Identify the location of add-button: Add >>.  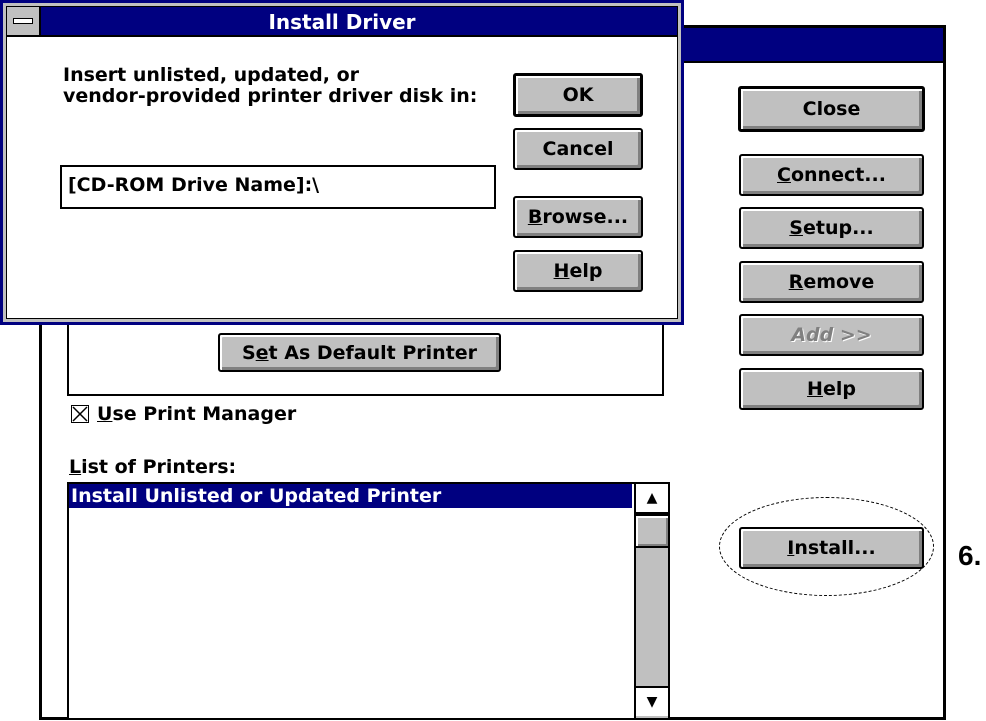
(831, 335).